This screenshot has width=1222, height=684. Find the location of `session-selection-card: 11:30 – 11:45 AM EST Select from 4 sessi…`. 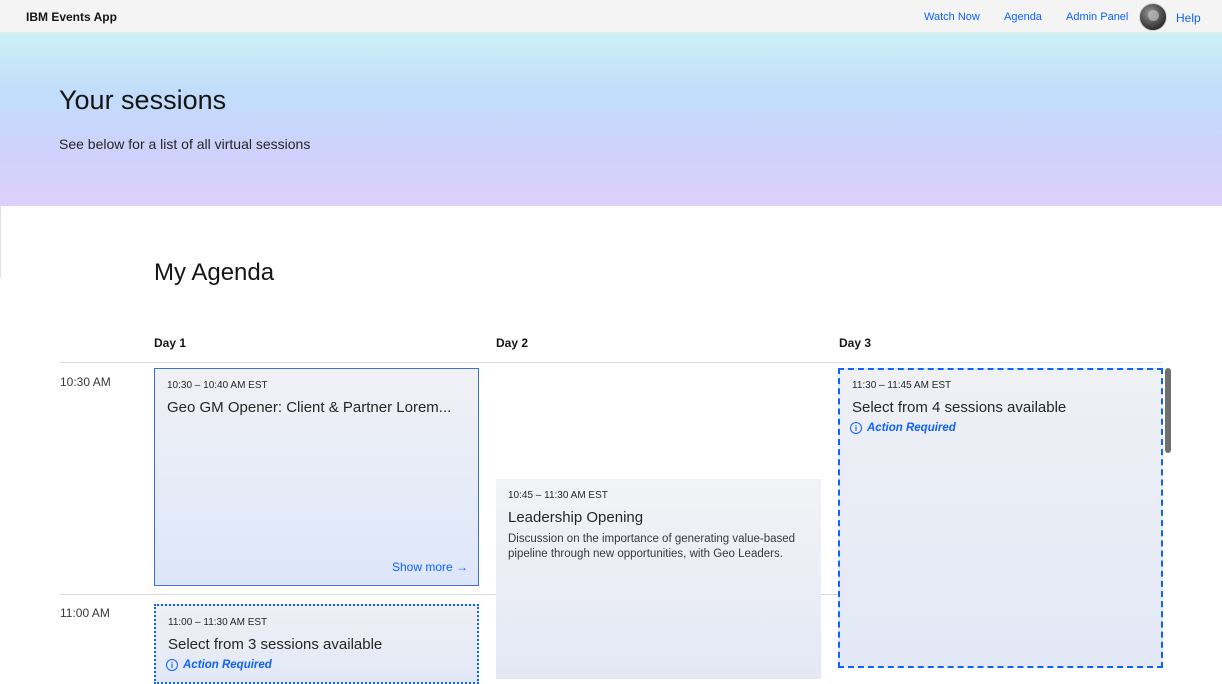

session-selection-card: 11:30 – 11:45 AM EST Select from 4 sessi… is located at coordinates (1000, 518).